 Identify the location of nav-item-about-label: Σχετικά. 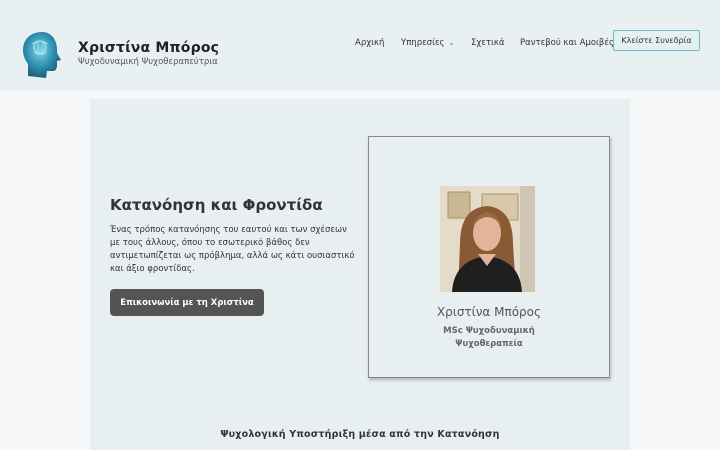
(488, 43).